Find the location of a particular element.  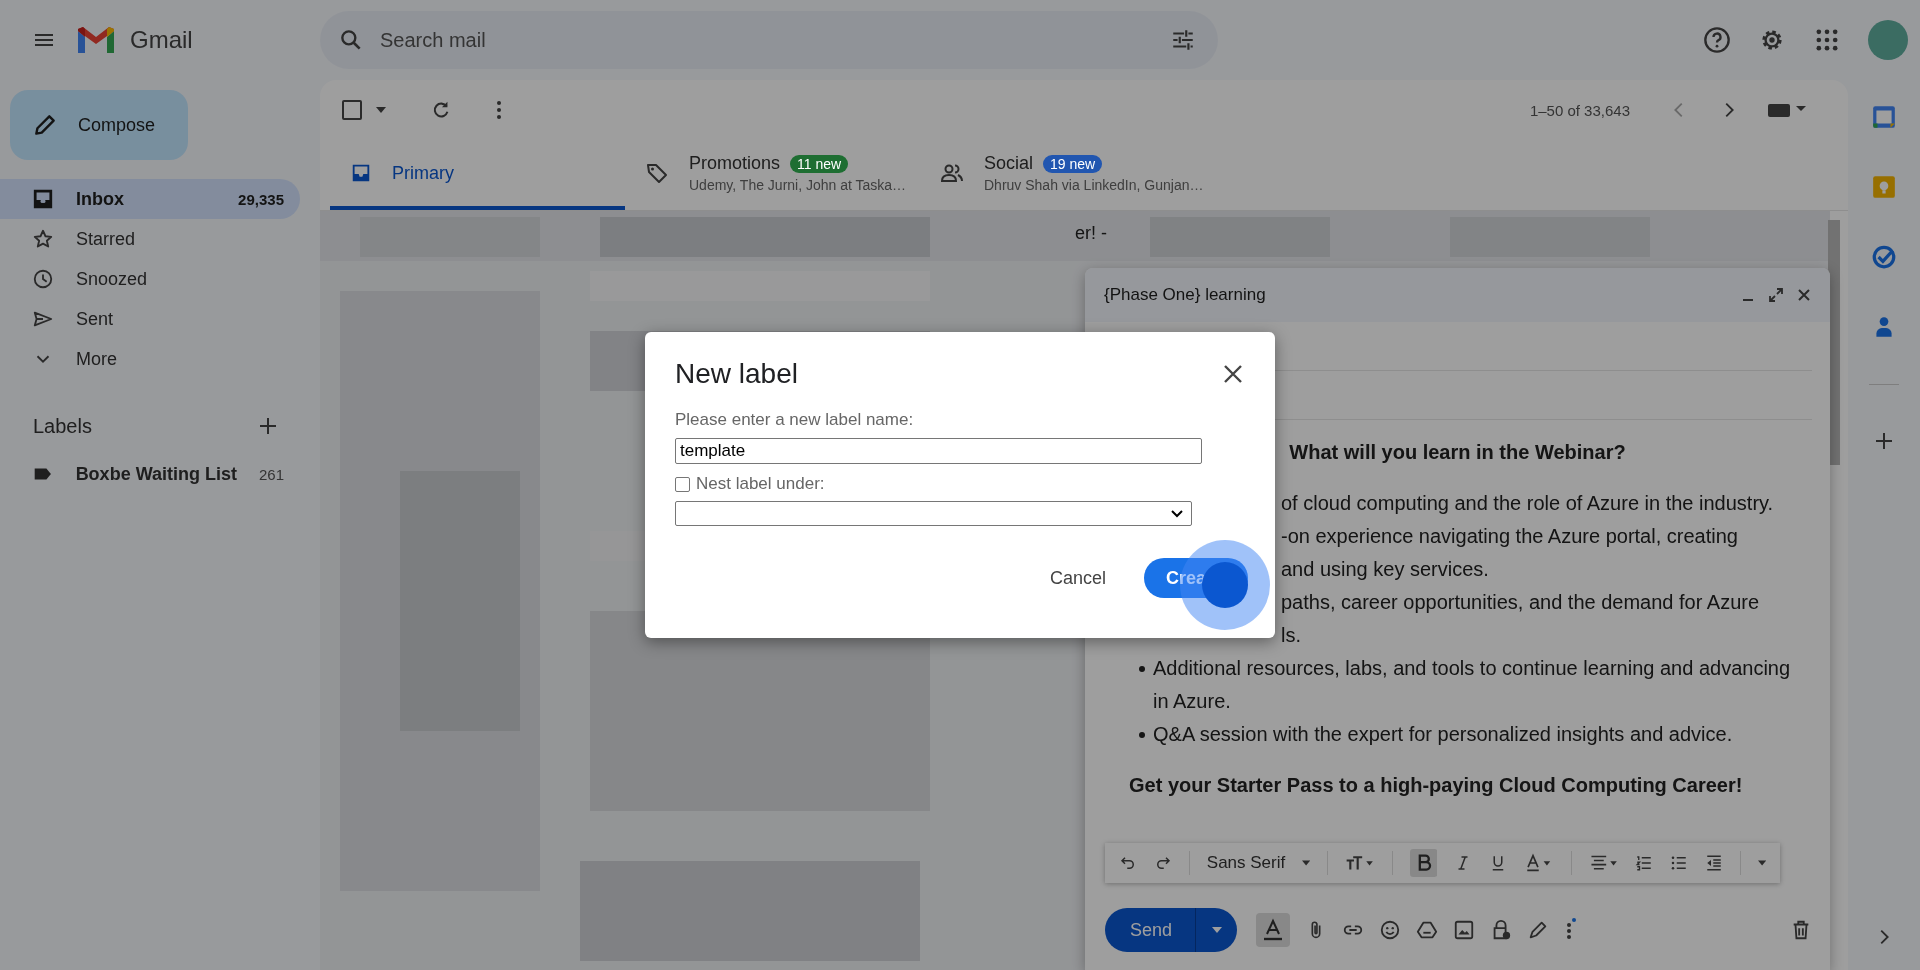

gmail-logo is located at coordinates (96, 40).